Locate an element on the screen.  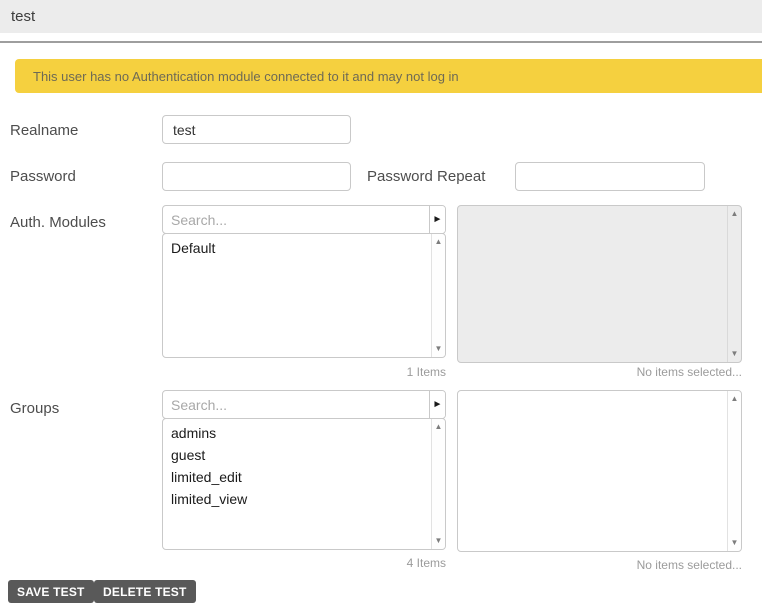
page-header: test is located at coordinates (381, 16).